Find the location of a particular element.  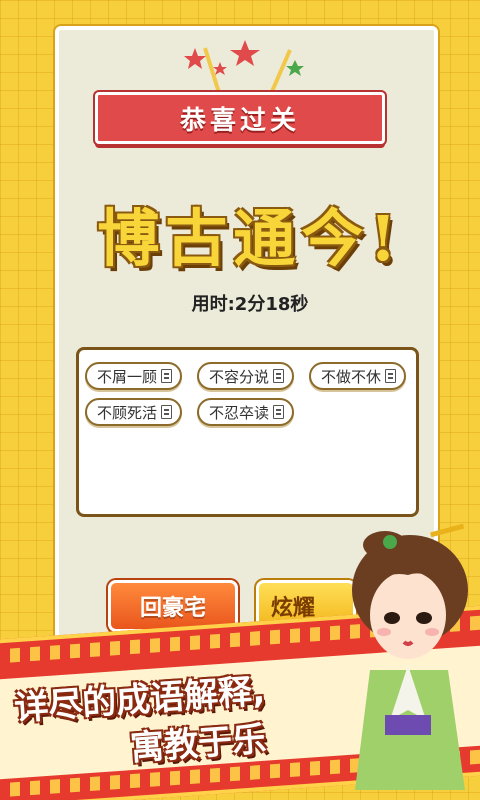

idiom-chip: 不顾死活 is located at coordinates (134, 412).